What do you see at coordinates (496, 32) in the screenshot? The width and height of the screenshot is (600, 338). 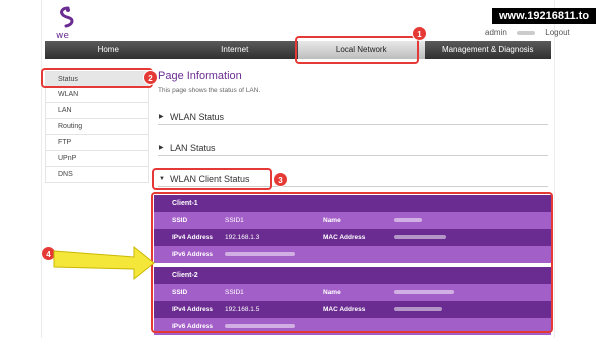 I see `admin-label: admin` at bounding box center [496, 32].